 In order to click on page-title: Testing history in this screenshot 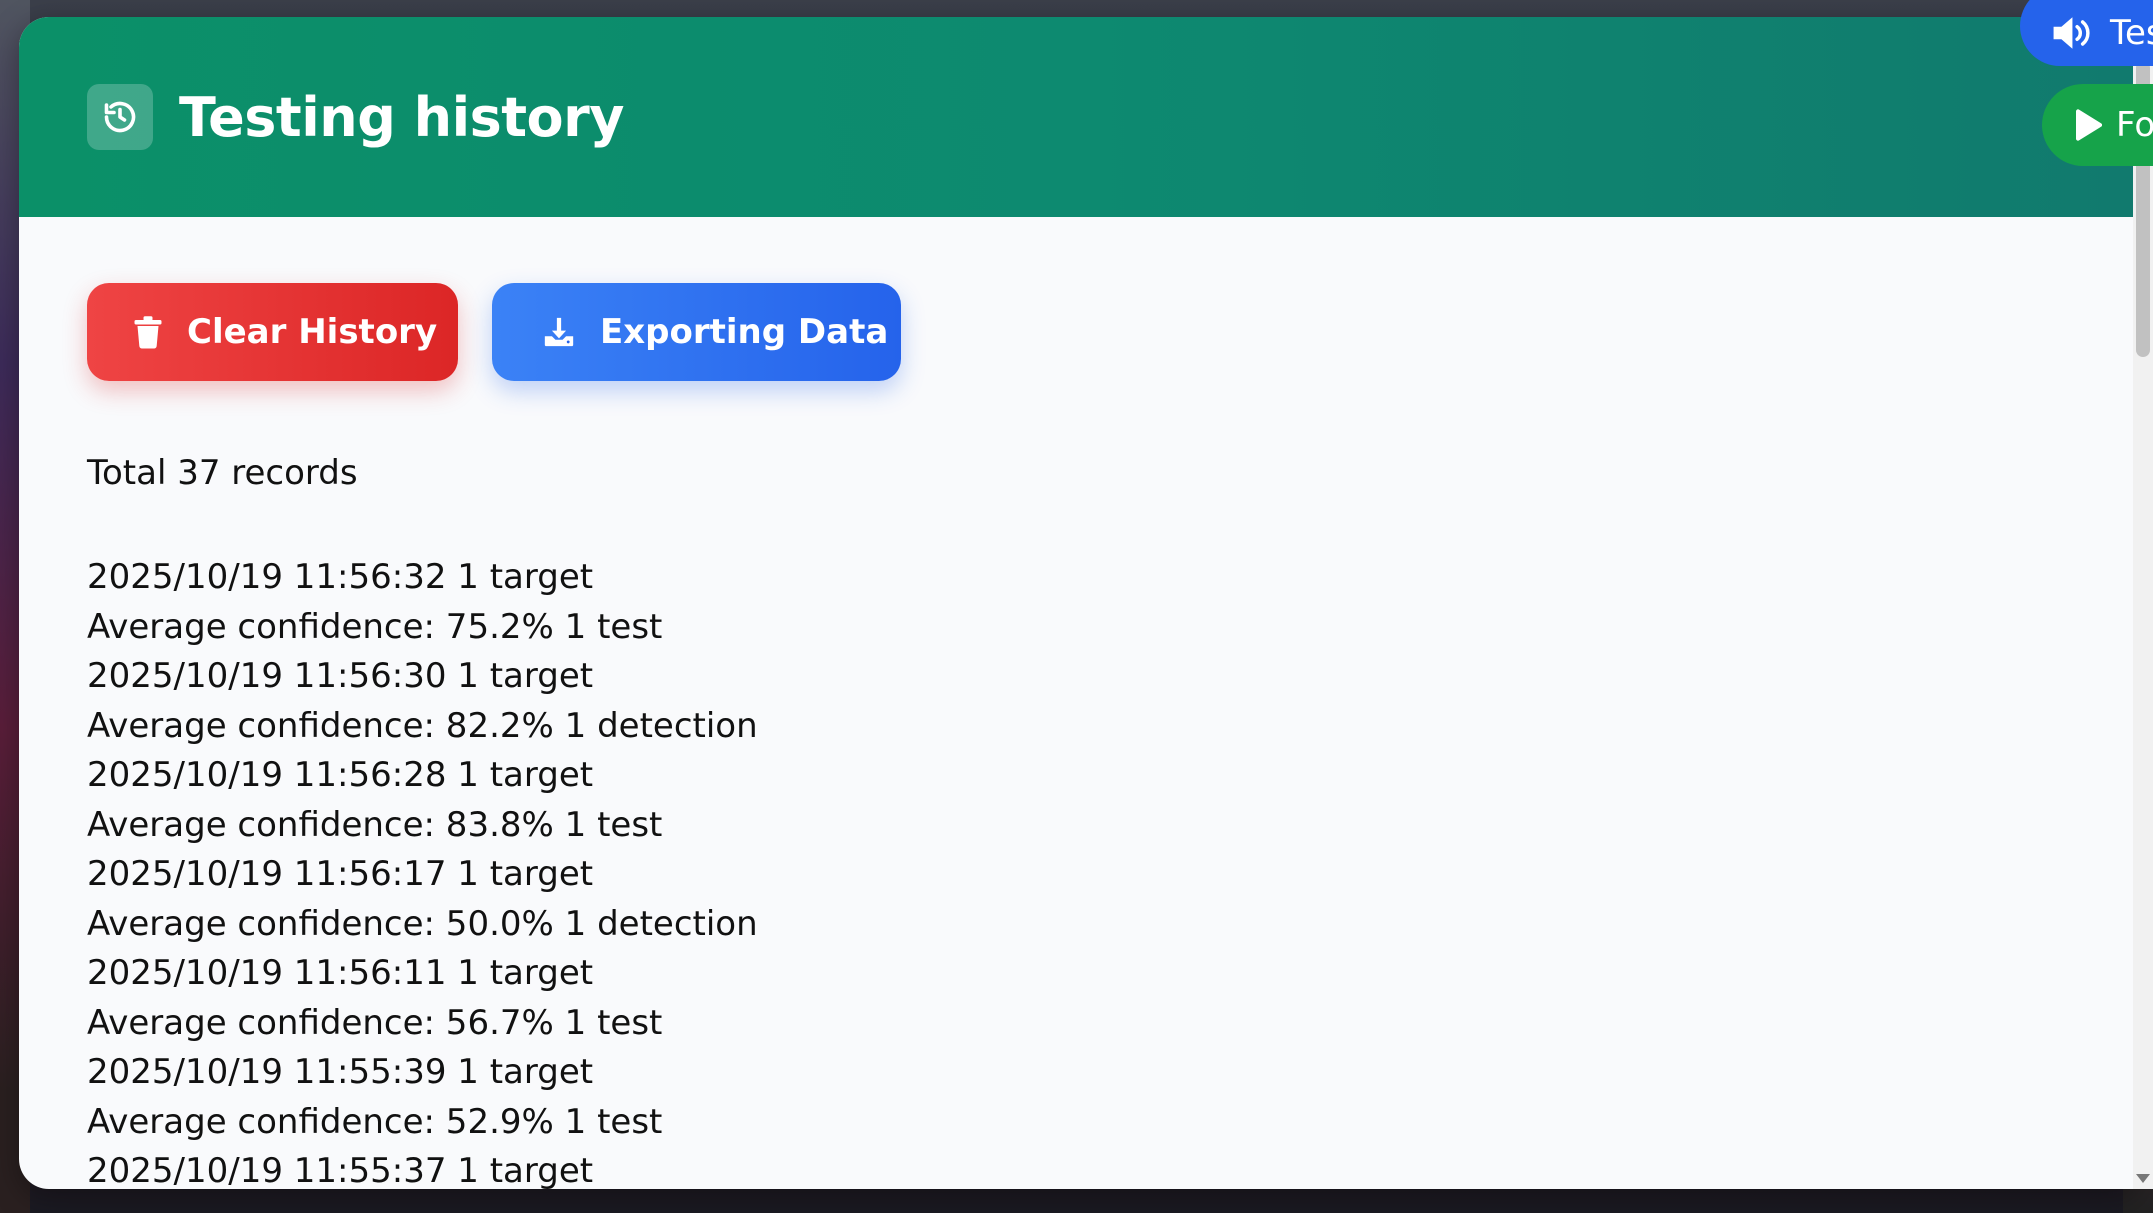, I will do `click(402, 117)`.